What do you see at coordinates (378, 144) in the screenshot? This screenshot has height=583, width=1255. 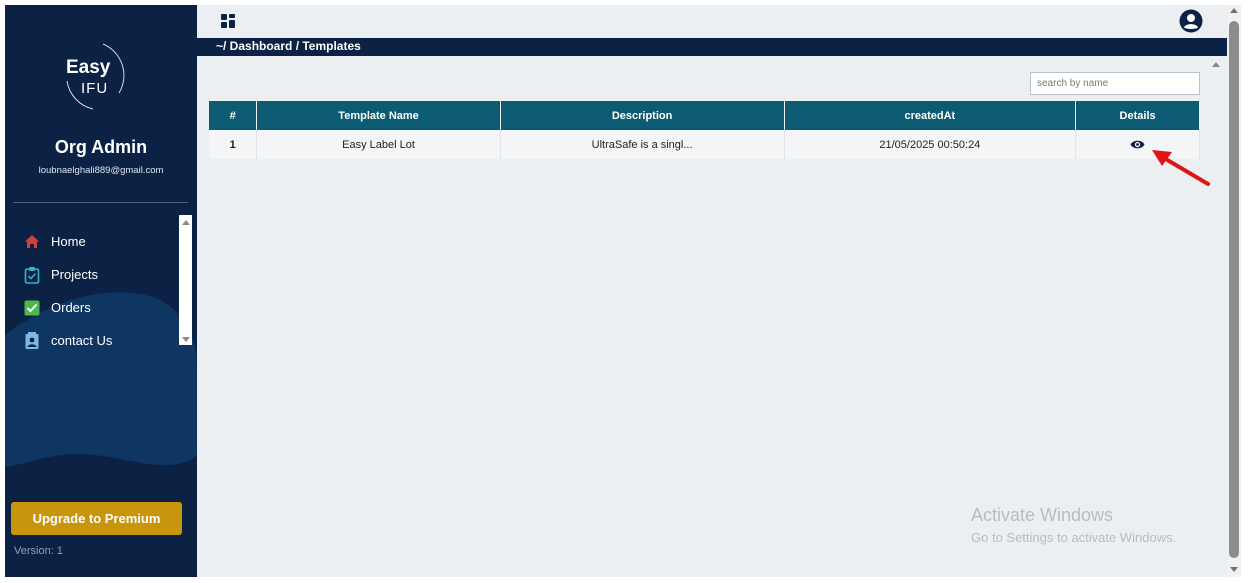 I see `template-name-cell: Easy Label Lot` at bounding box center [378, 144].